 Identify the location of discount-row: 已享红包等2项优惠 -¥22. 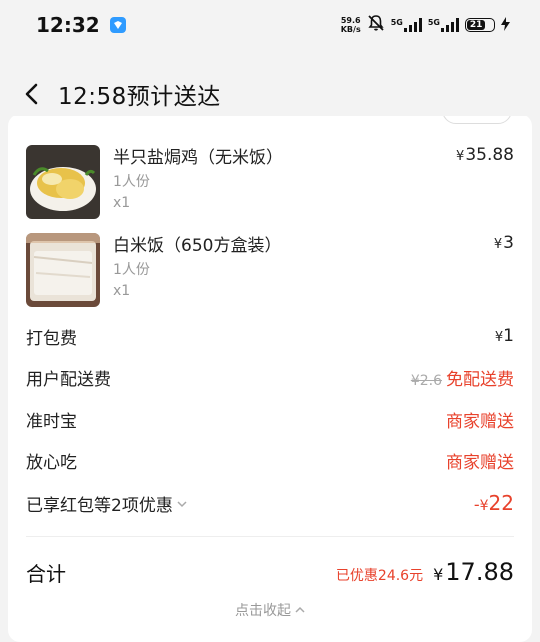
(270, 503).